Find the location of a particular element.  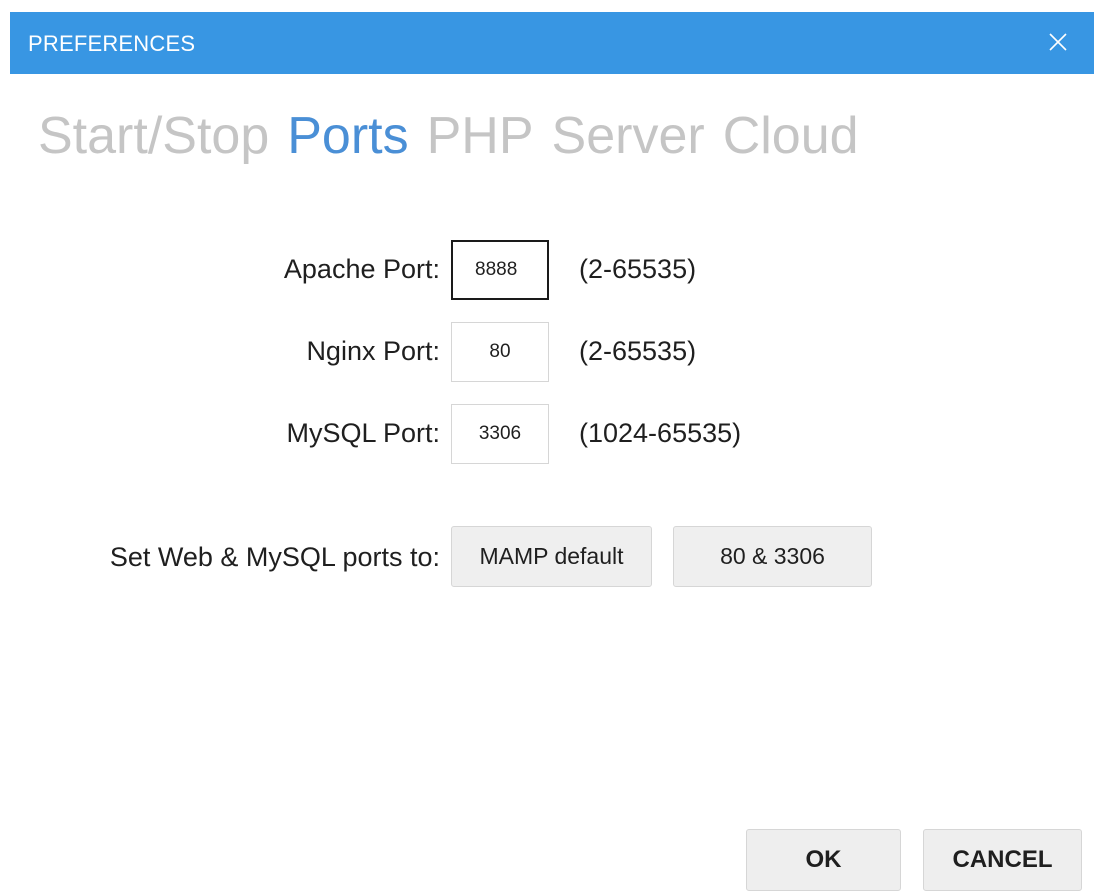

tab-cloud: Cloud is located at coordinates (791, 141).